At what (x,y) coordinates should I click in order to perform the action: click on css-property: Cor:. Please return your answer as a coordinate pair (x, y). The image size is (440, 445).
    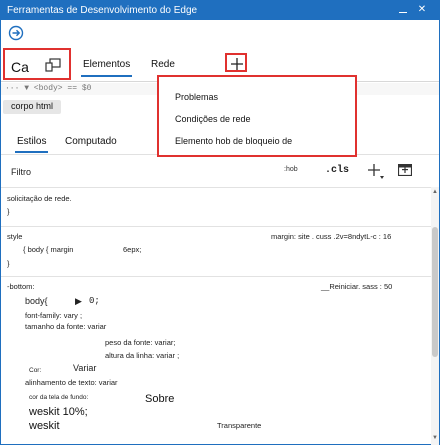
    Looking at the image, I should click on (35, 370).